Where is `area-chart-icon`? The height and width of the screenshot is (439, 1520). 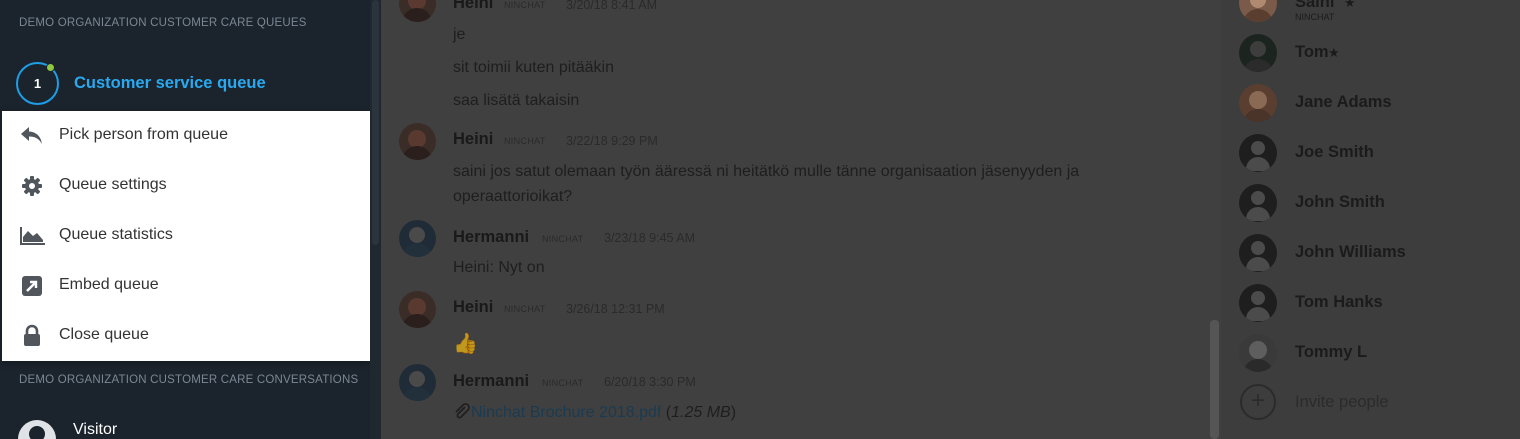 area-chart-icon is located at coordinates (32, 236).